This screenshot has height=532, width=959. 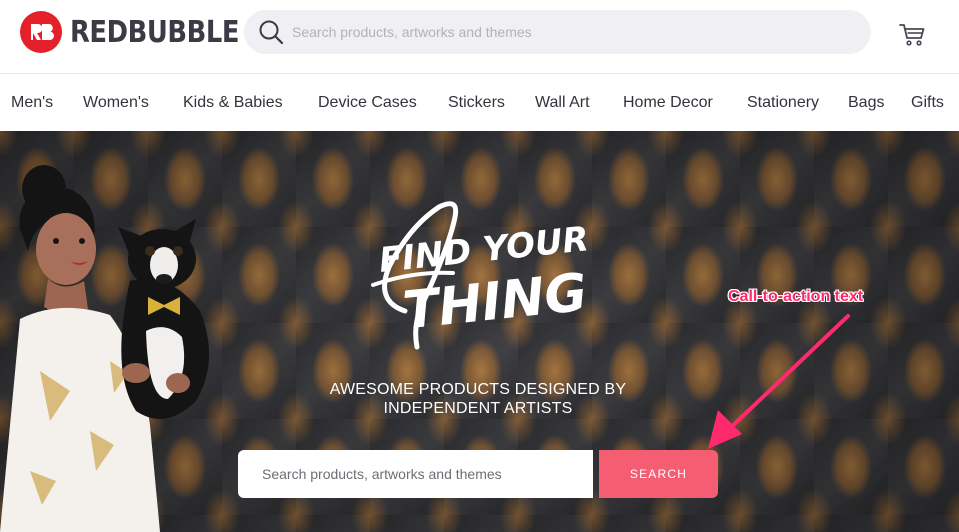 I want to click on redbubble-logo-icon, so click(x=41, y=32).